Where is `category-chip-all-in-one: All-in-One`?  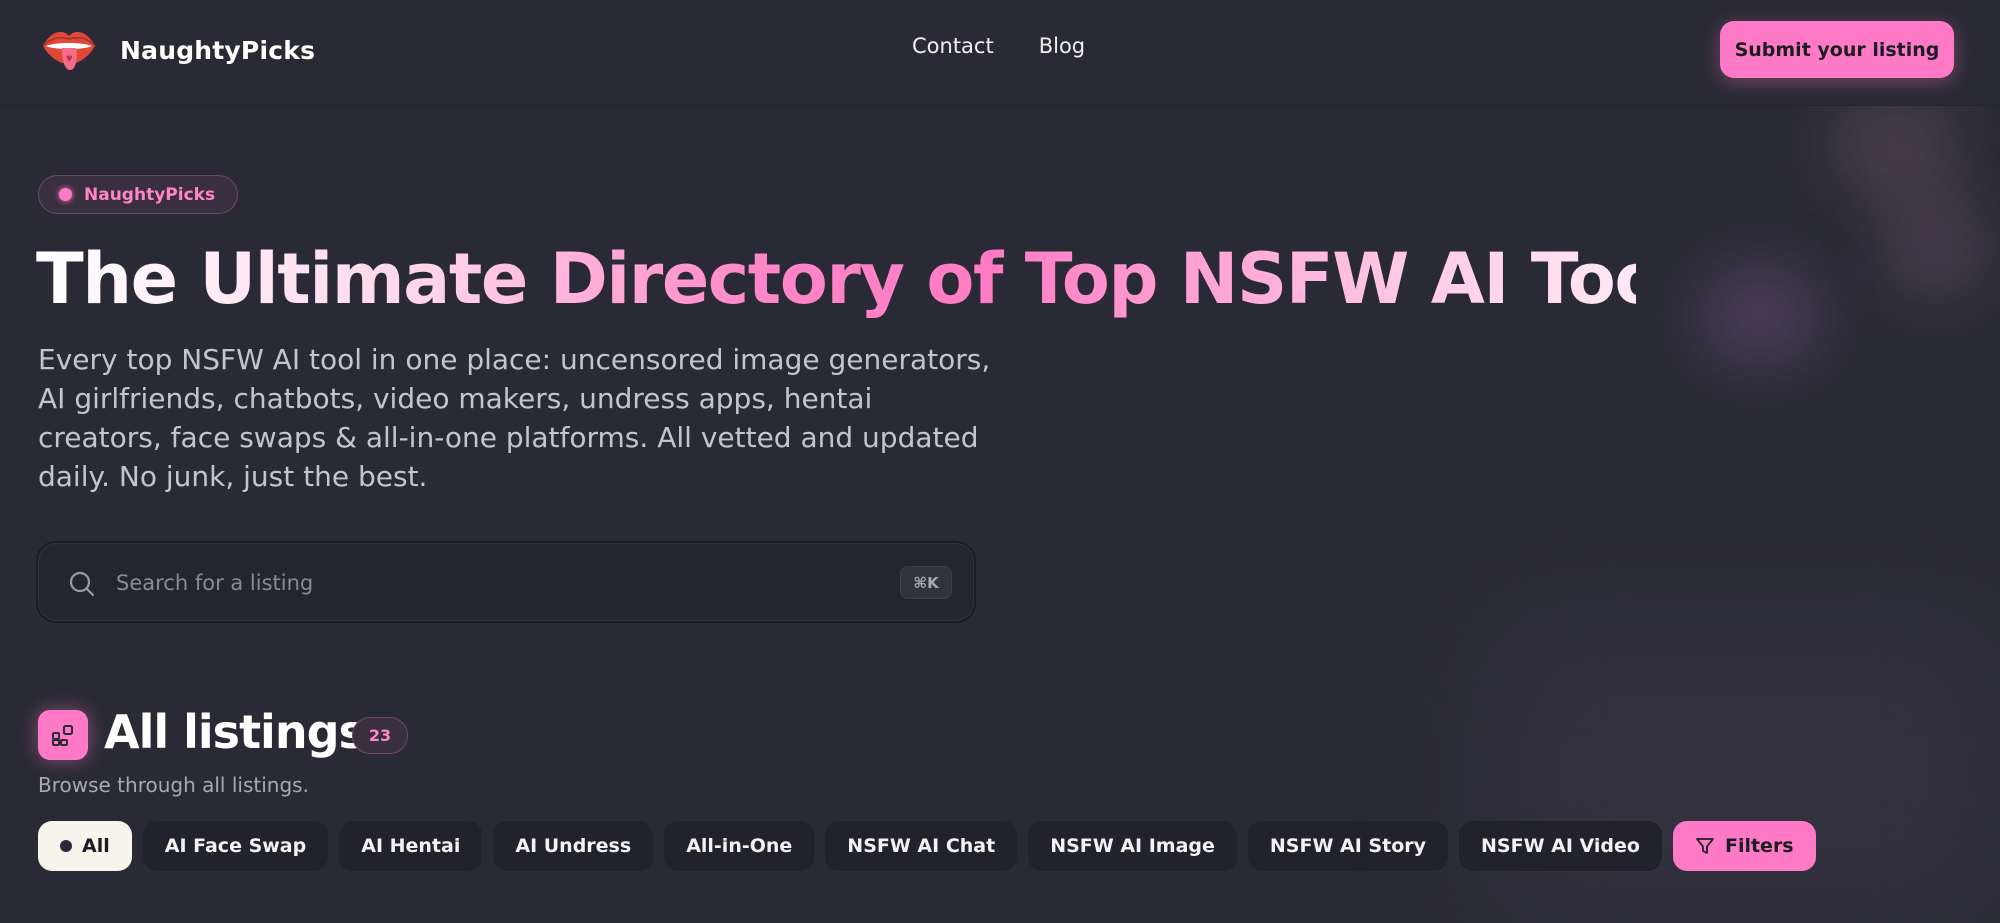 category-chip-all-in-one: All-in-One is located at coordinates (739, 846).